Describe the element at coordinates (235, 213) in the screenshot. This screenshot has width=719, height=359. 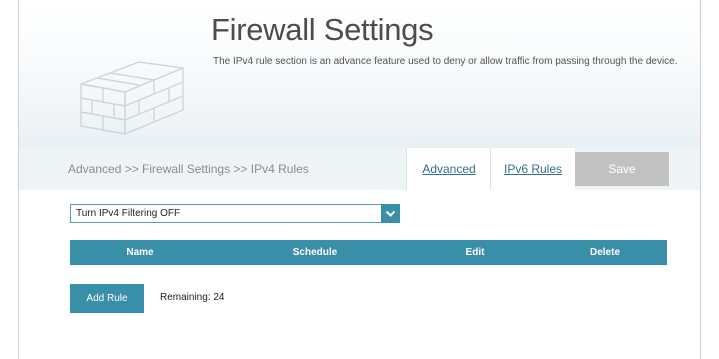
I see `ipv4-filtering-select: Turn IPv4 Filtering OFF` at that location.